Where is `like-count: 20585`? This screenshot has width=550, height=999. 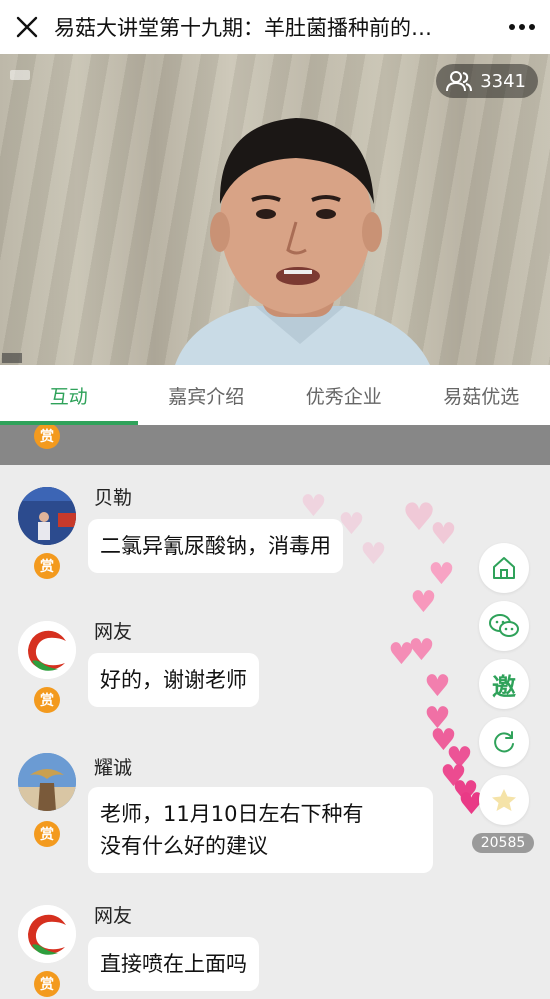
like-count: 20585 is located at coordinates (503, 843).